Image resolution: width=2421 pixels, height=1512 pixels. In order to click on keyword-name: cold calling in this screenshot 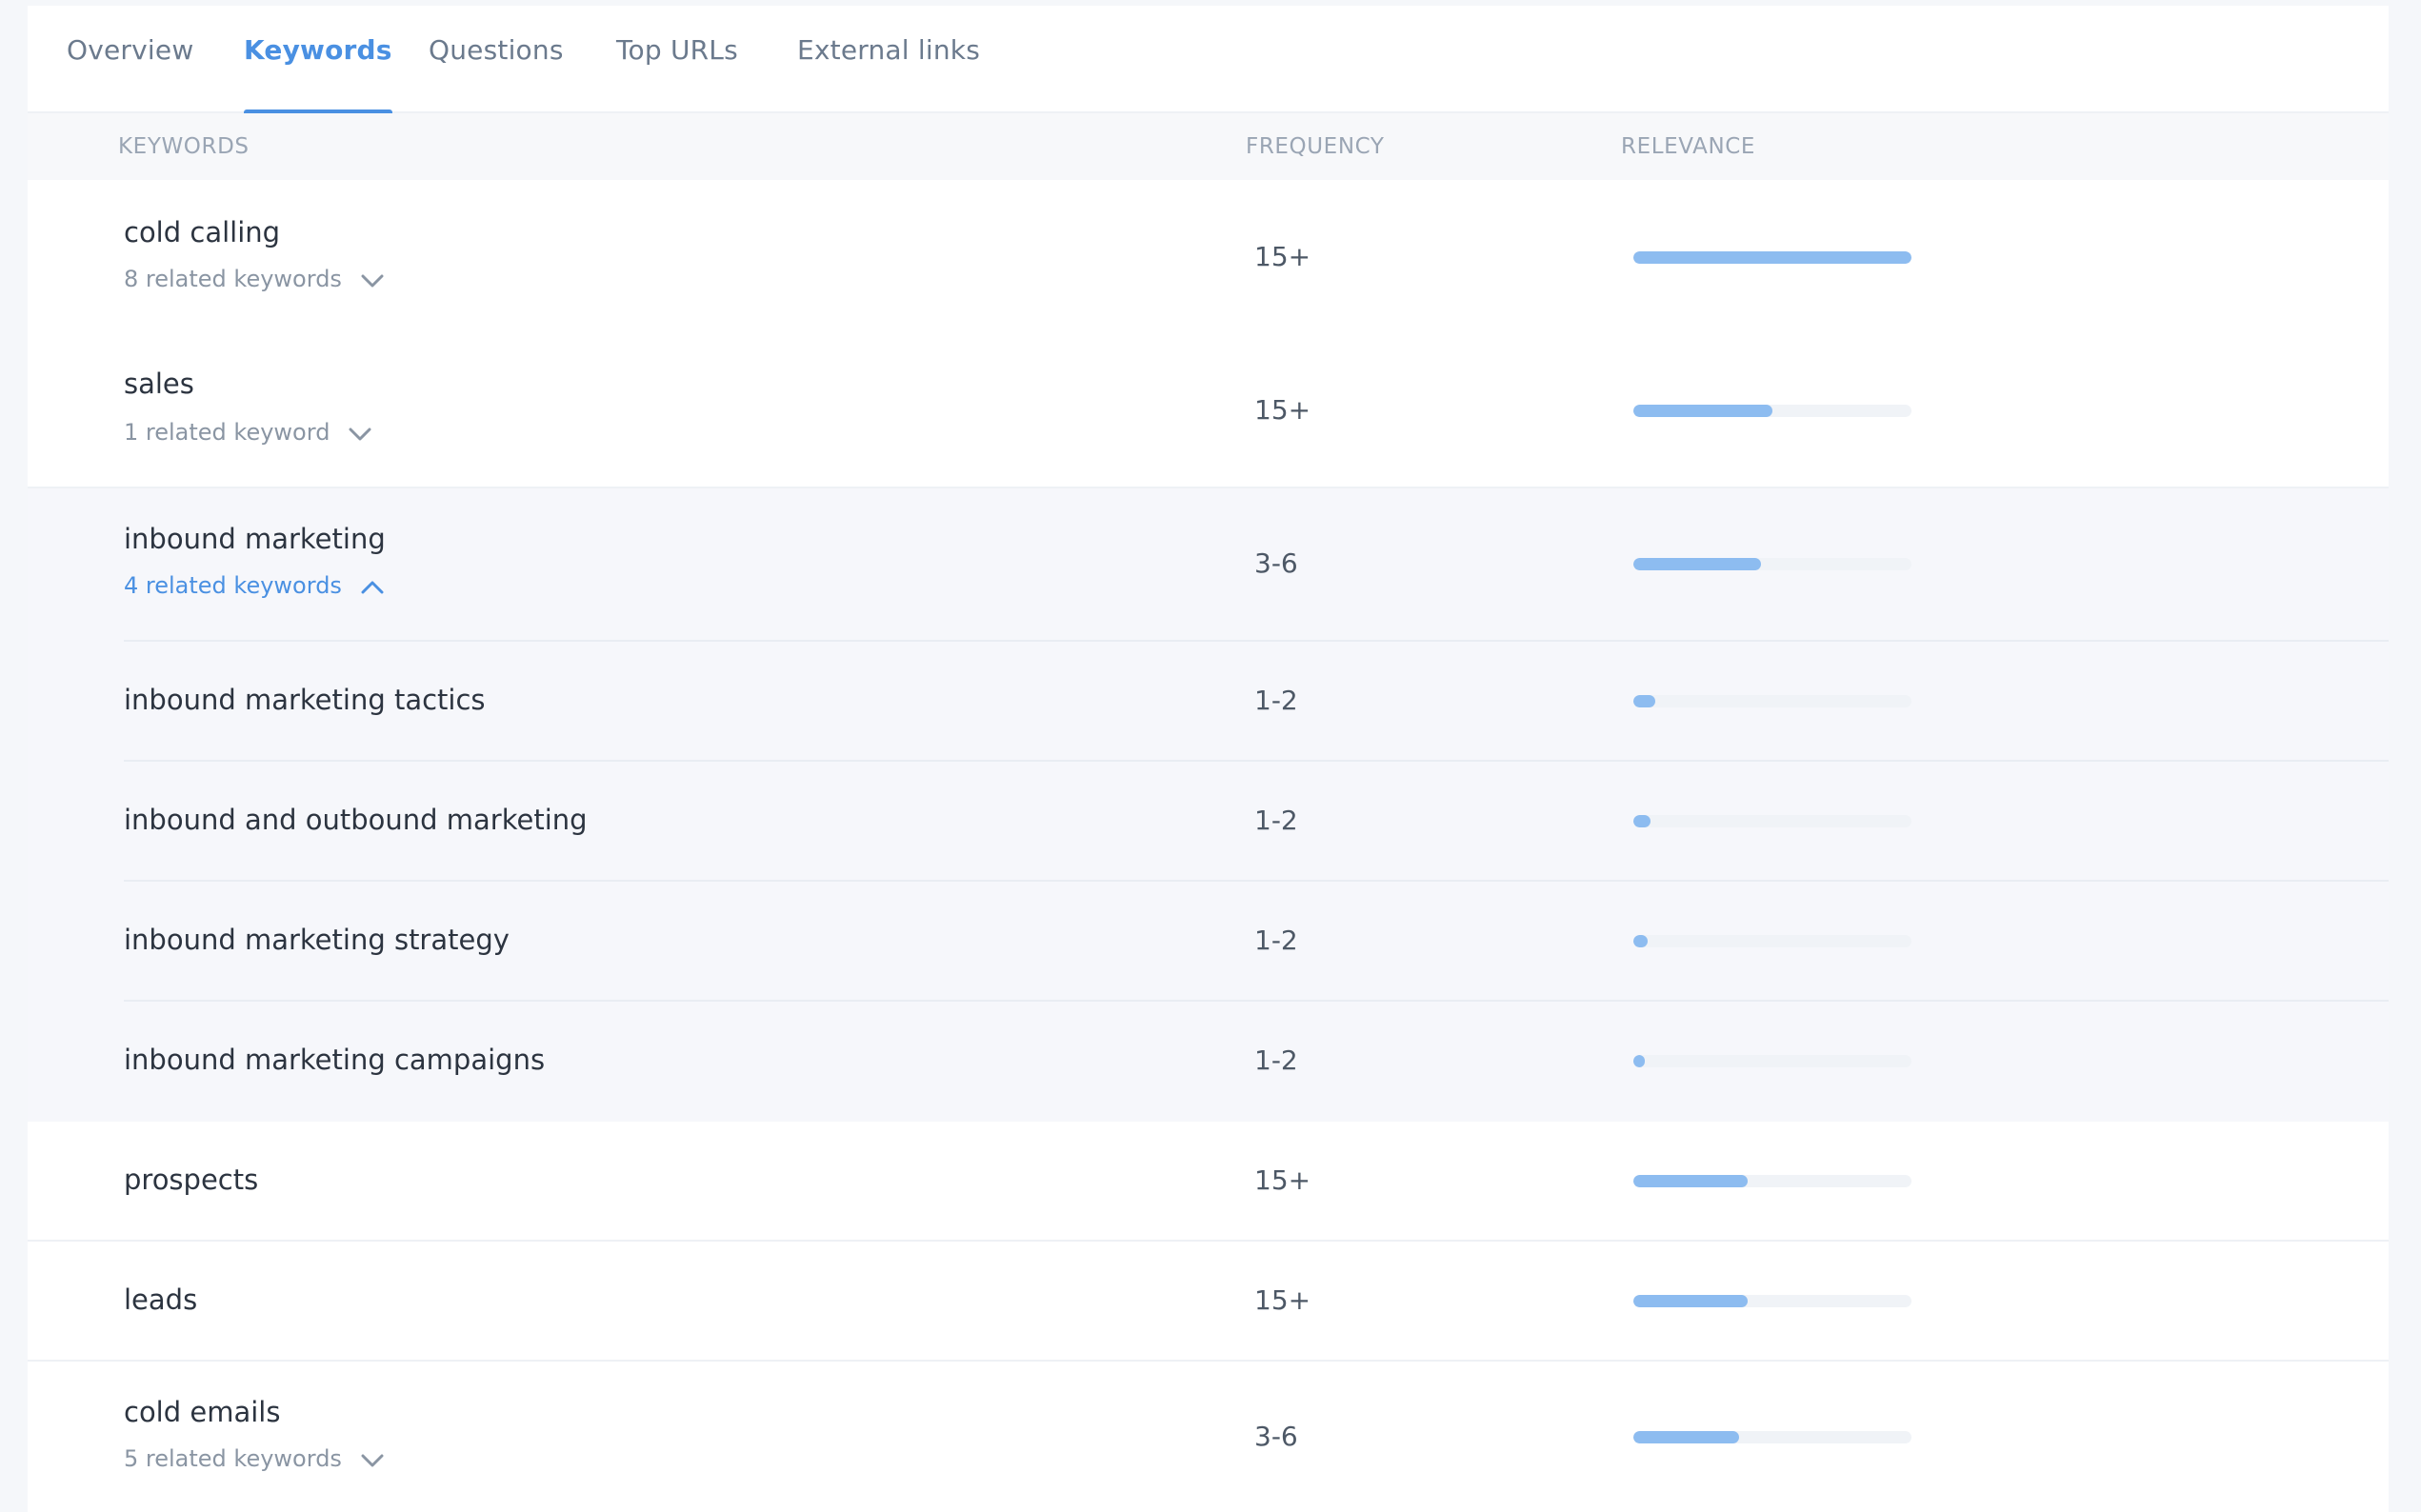, I will do `click(202, 232)`.